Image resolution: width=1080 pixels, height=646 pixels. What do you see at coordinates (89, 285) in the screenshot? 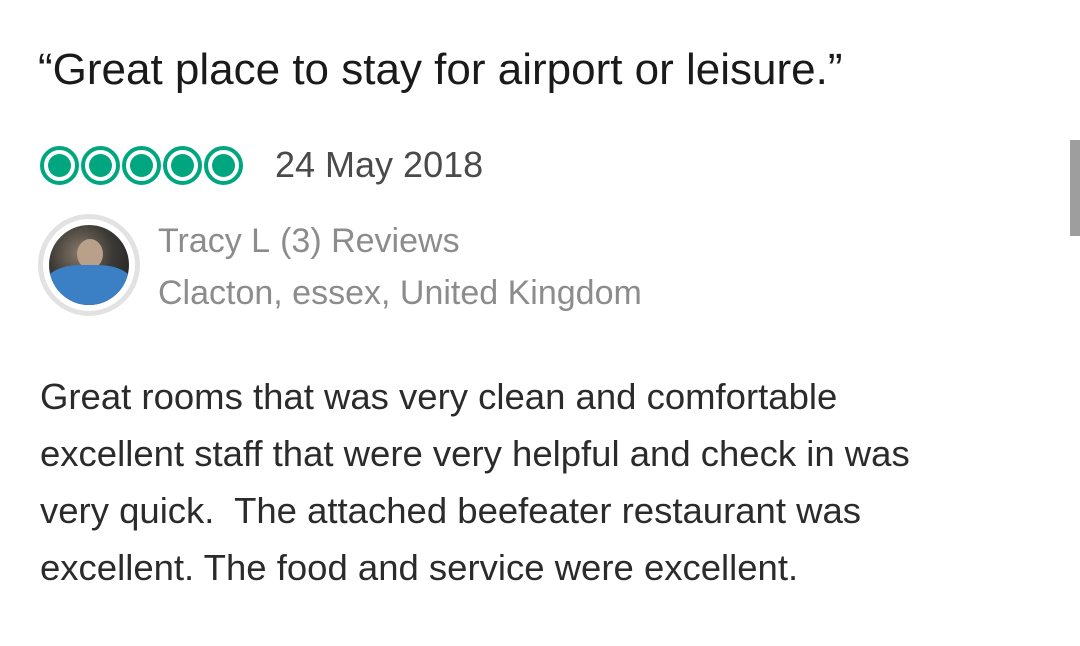
I see `avatar-shirt` at bounding box center [89, 285].